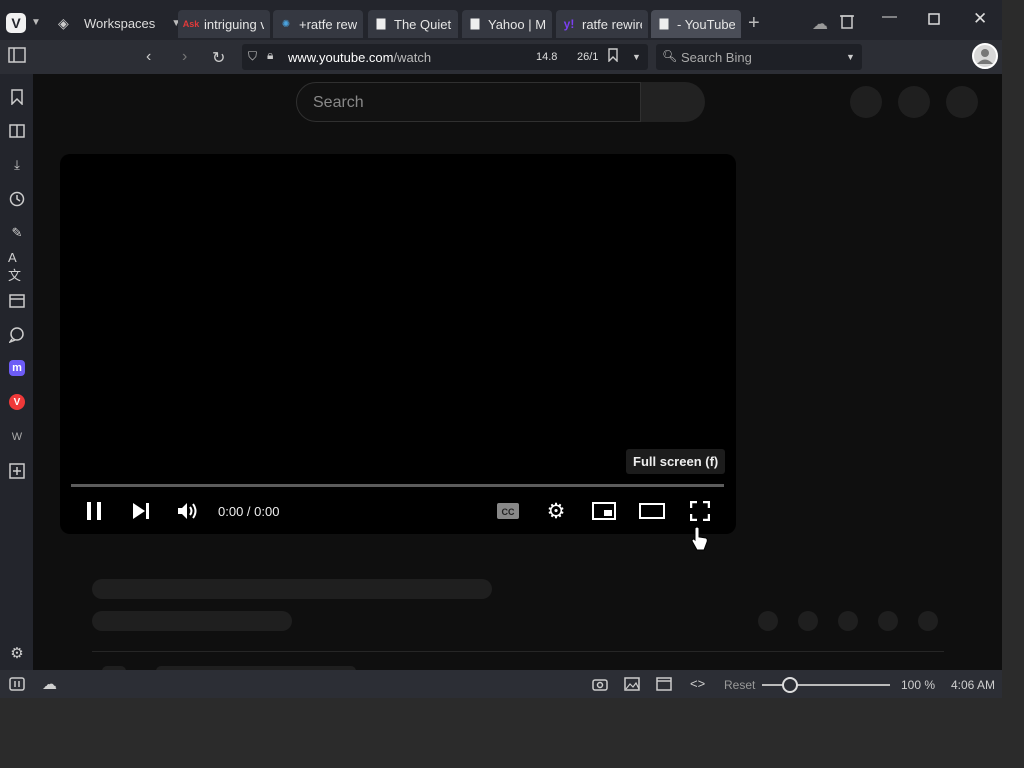  Describe the element at coordinates (36, 22) in the screenshot. I see `menu-chevron-down-icon: ▼` at that location.